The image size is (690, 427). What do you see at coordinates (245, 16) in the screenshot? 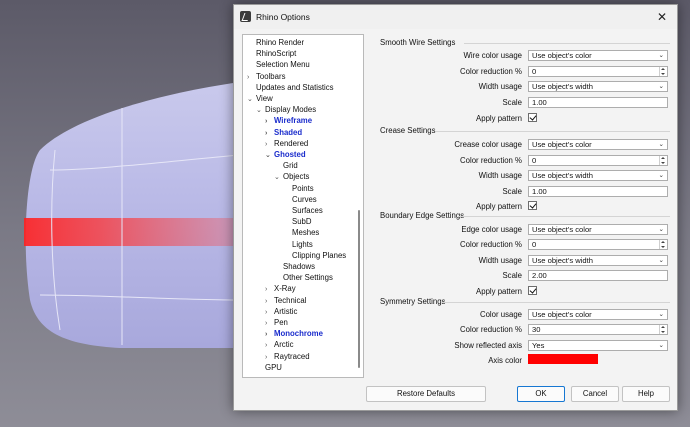
I see `rhino-app-icon` at bounding box center [245, 16].